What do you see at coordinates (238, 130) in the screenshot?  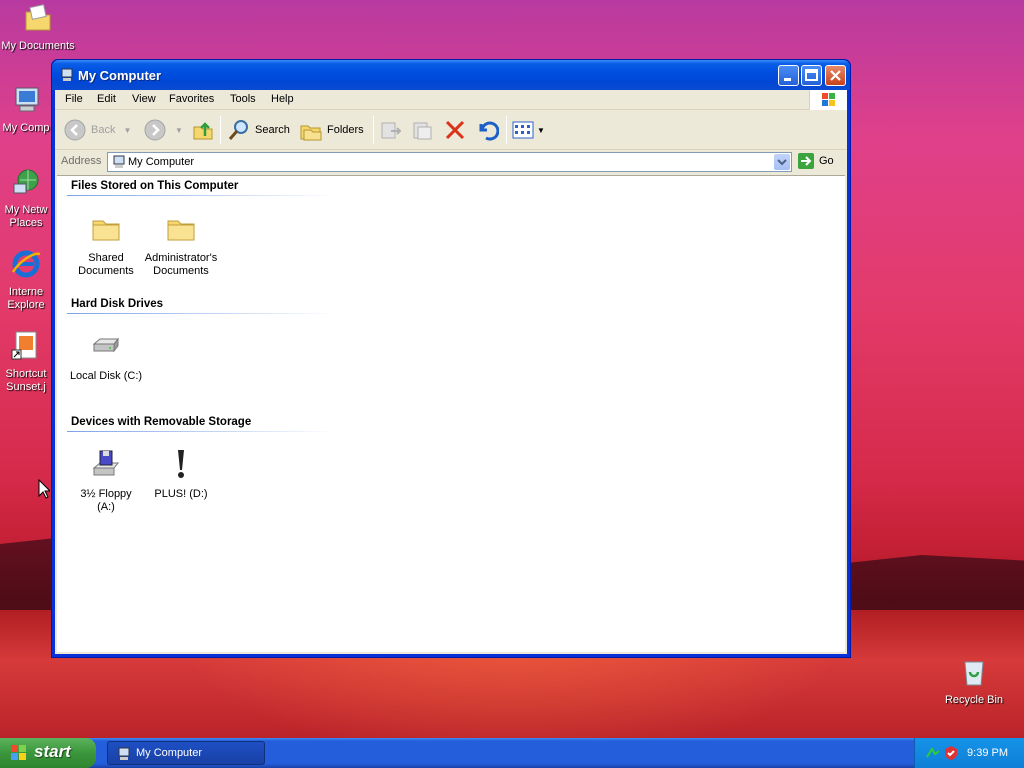 I see `search-icon` at bounding box center [238, 130].